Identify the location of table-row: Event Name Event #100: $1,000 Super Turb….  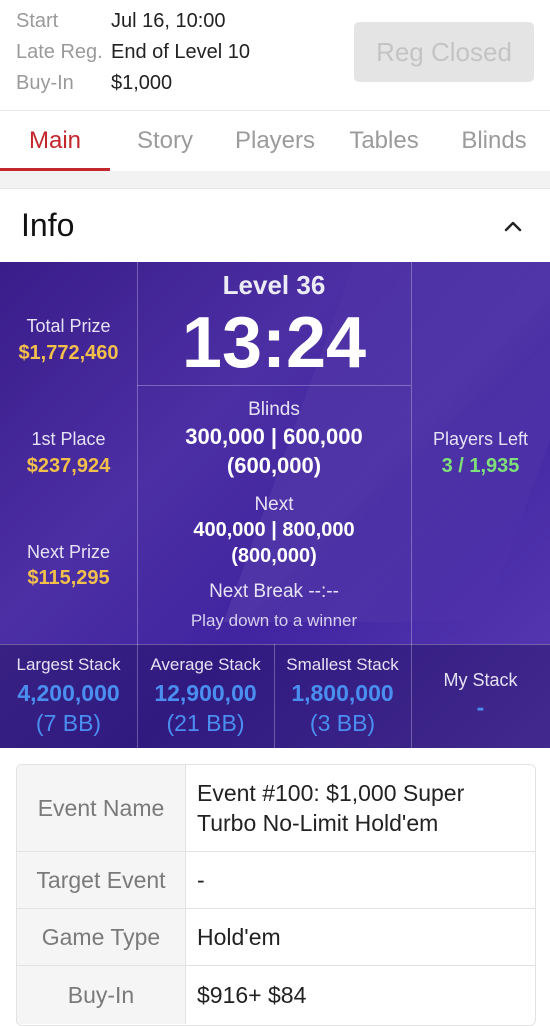
(276, 808).